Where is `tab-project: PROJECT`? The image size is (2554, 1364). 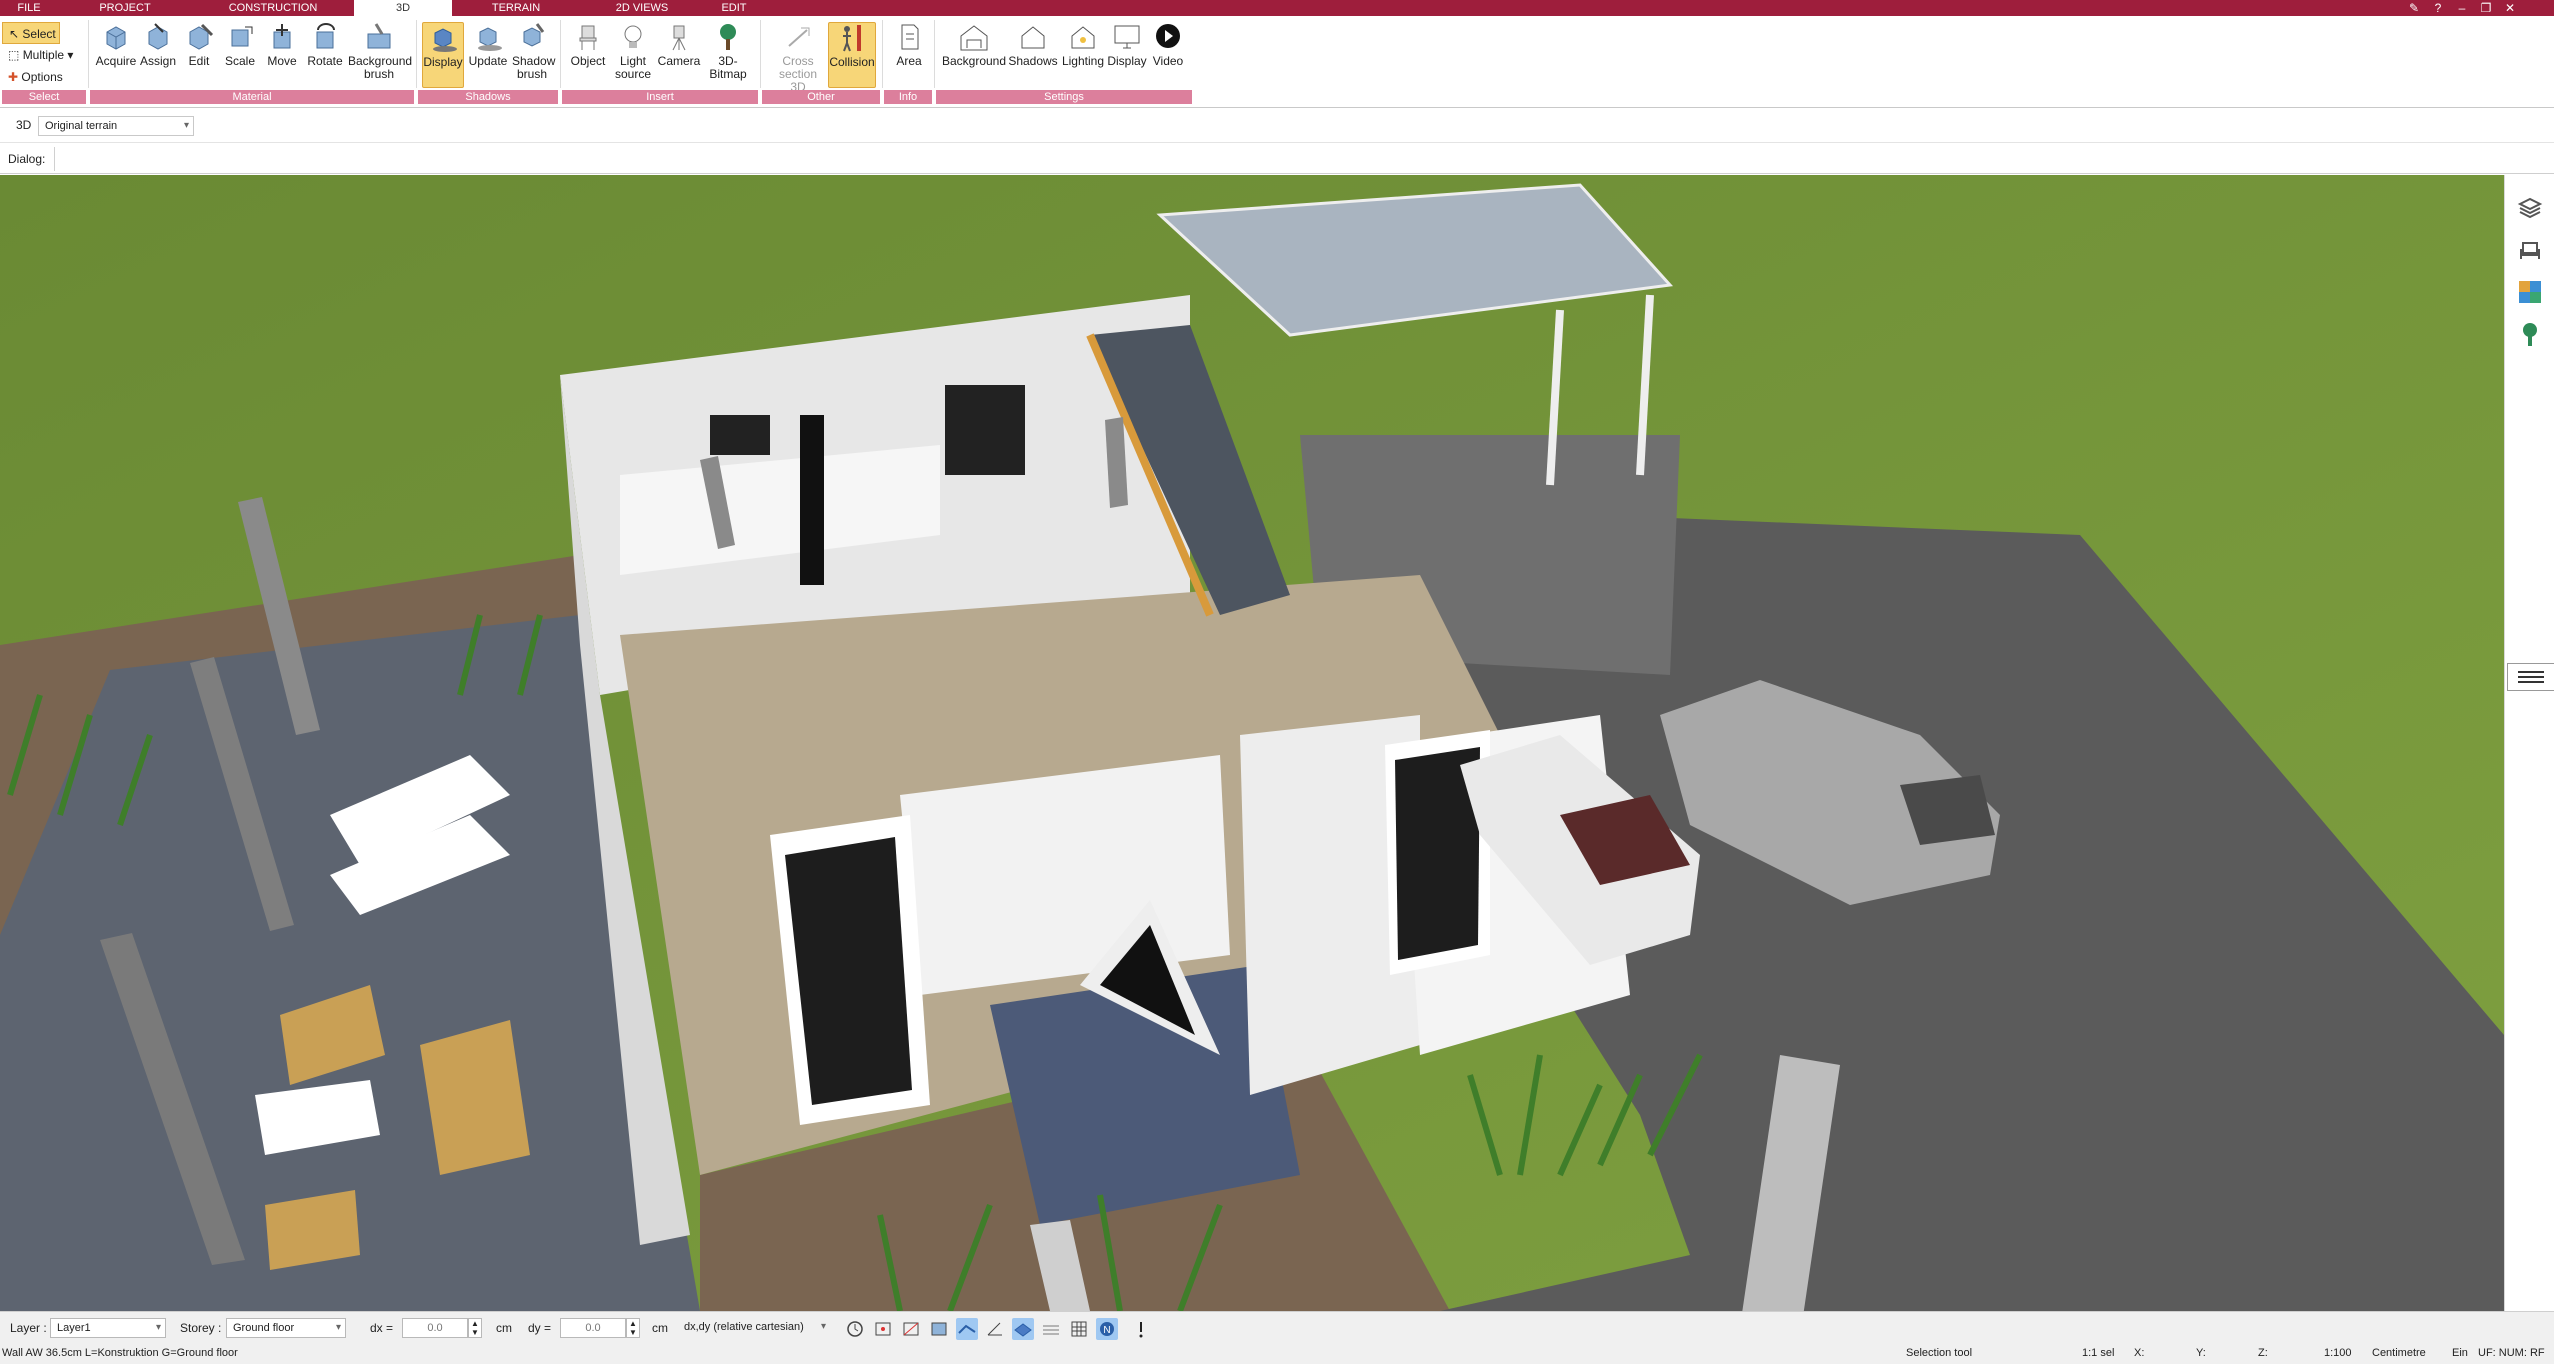
tab-project: PROJECT is located at coordinates (125, 8).